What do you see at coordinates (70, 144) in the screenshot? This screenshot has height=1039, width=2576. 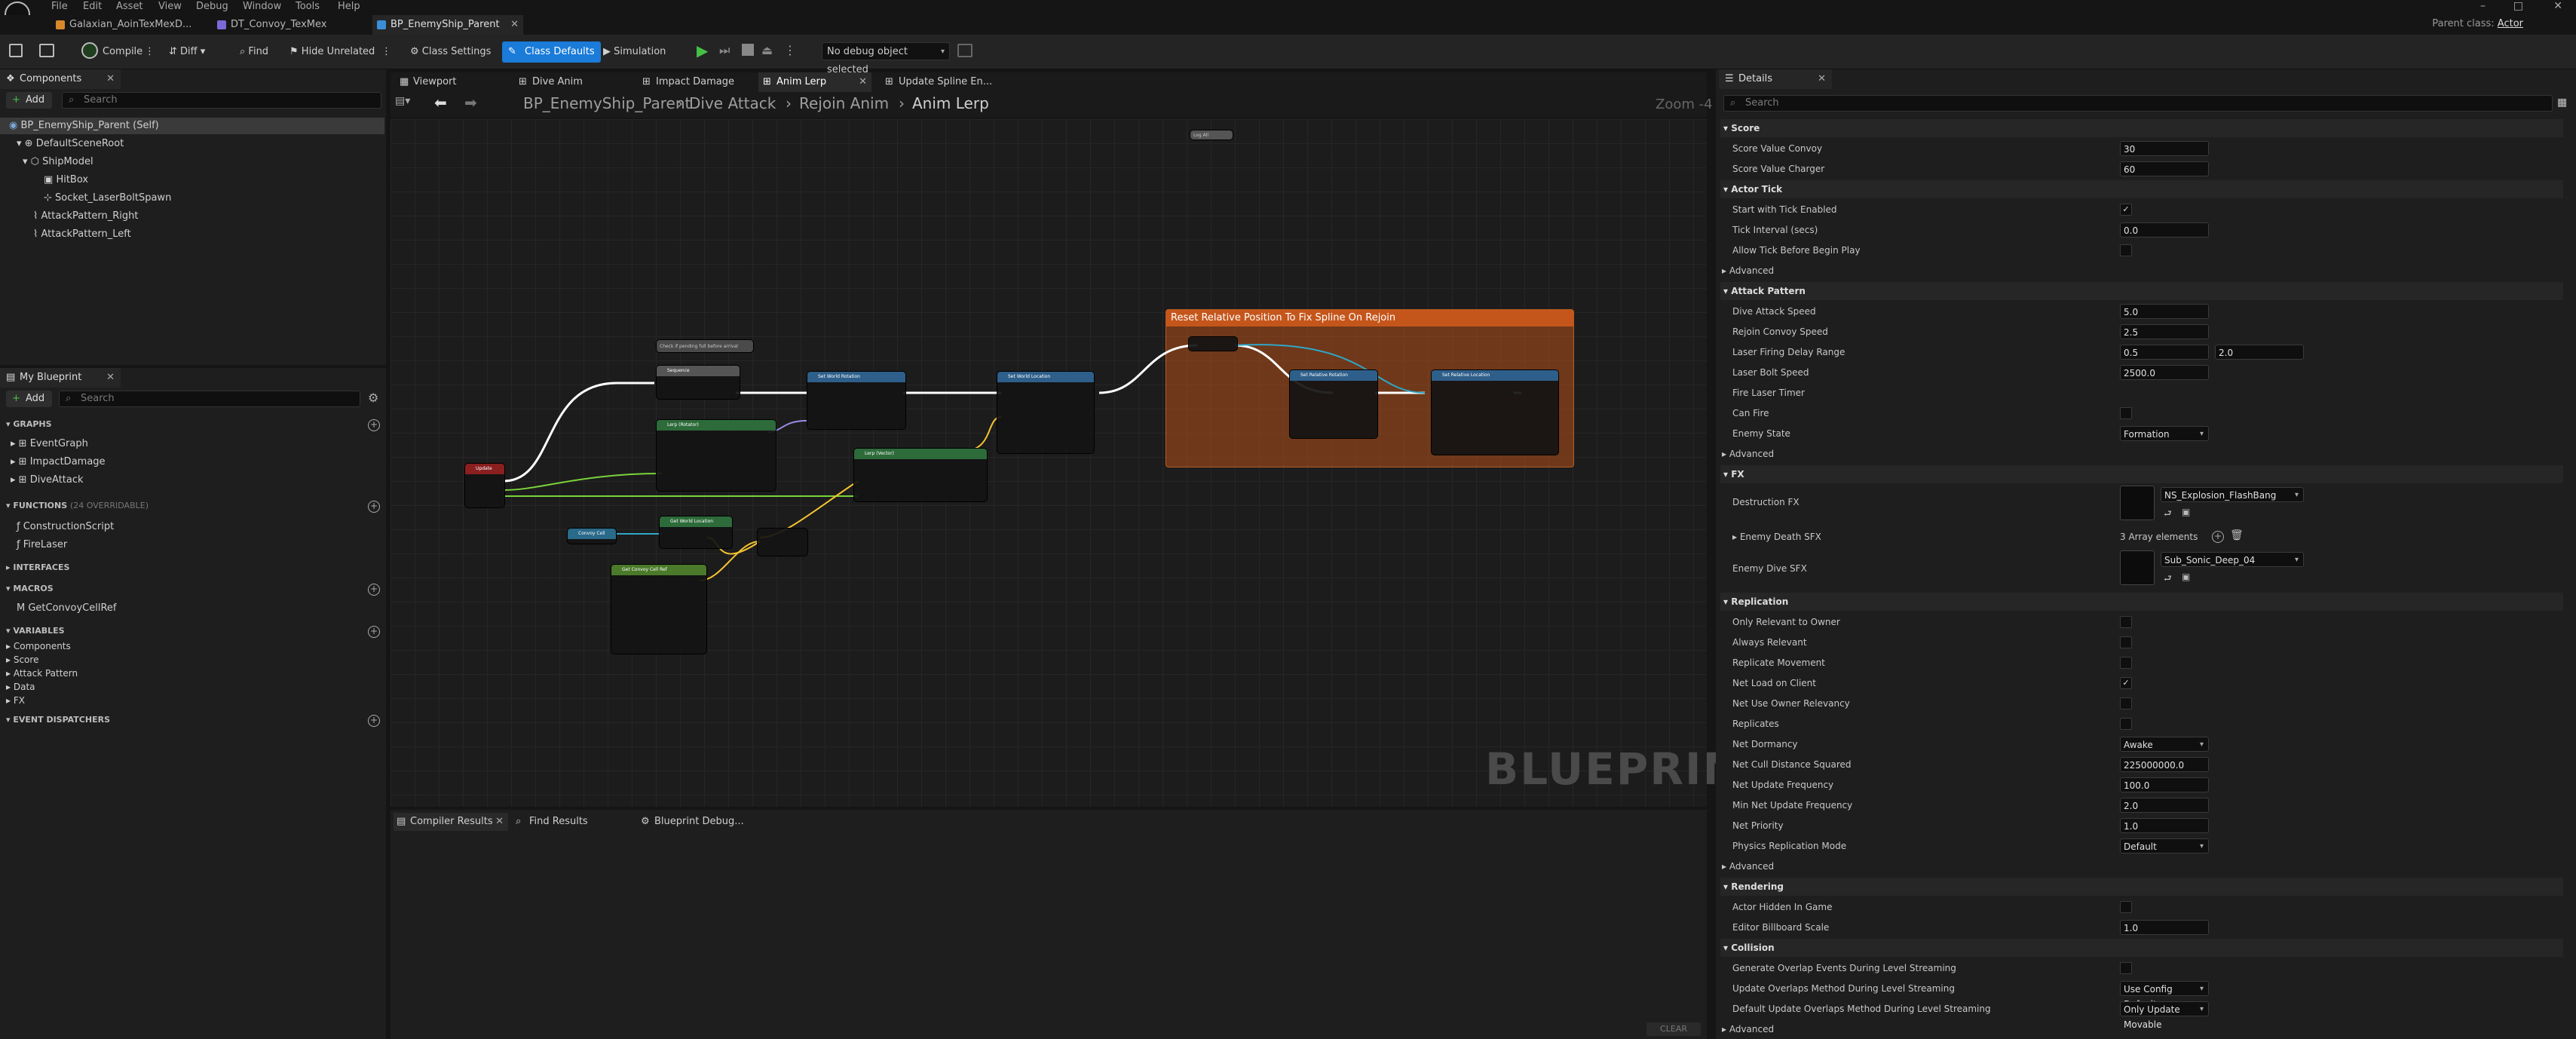 I see `component-item-defaultsceneroot: ▾ ⊕ DefaultSceneRoot` at bounding box center [70, 144].